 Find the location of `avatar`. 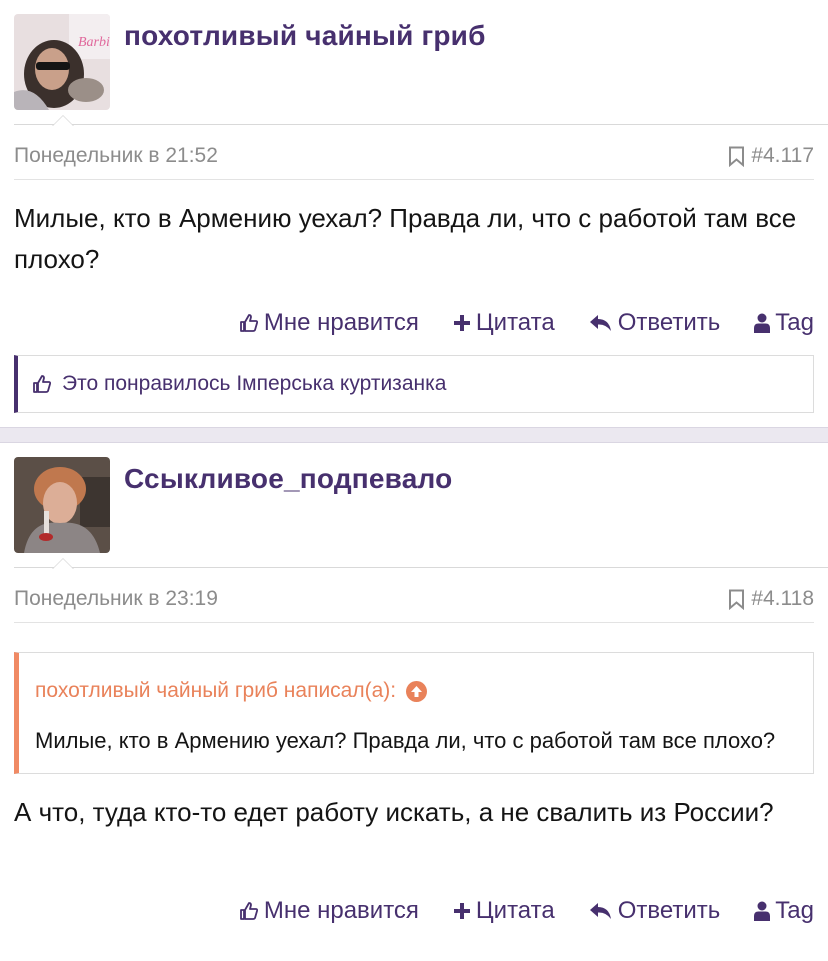

avatar is located at coordinates (62, 505).